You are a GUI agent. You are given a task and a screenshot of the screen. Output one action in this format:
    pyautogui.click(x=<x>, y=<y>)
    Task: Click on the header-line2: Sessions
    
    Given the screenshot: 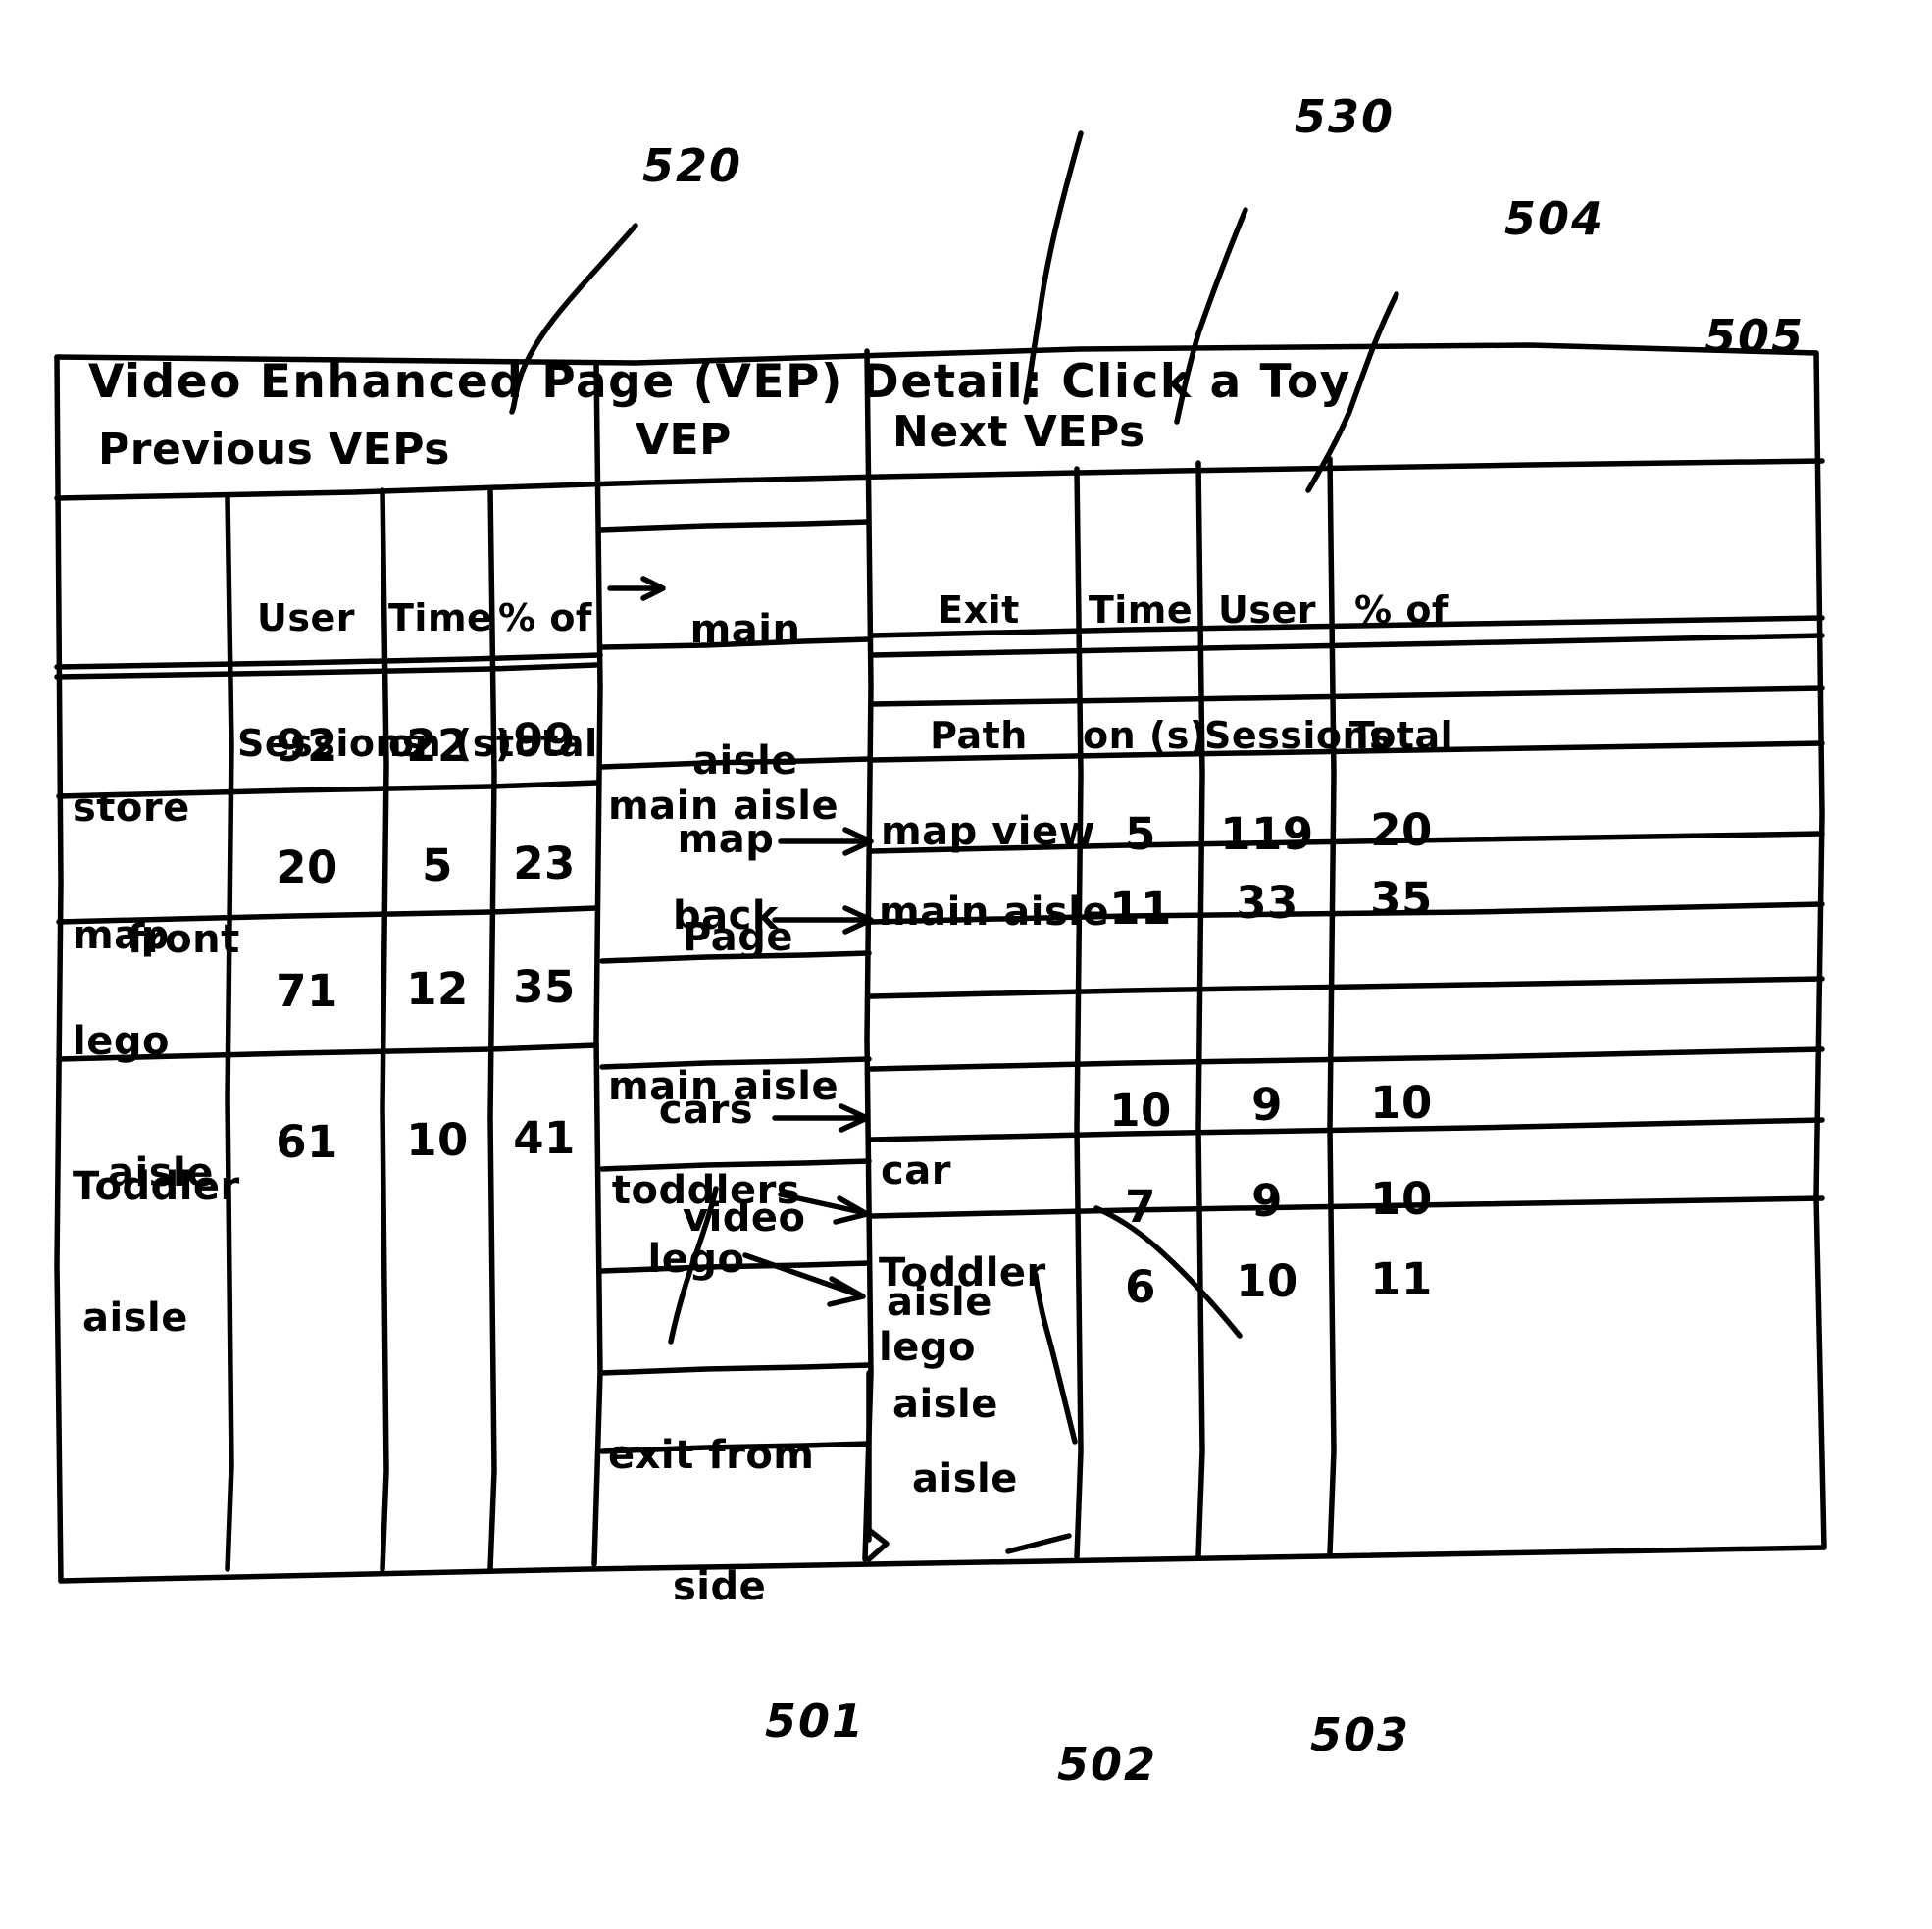 What is the action you would take?
    pyautogui.click(x=1298, y=735)
    